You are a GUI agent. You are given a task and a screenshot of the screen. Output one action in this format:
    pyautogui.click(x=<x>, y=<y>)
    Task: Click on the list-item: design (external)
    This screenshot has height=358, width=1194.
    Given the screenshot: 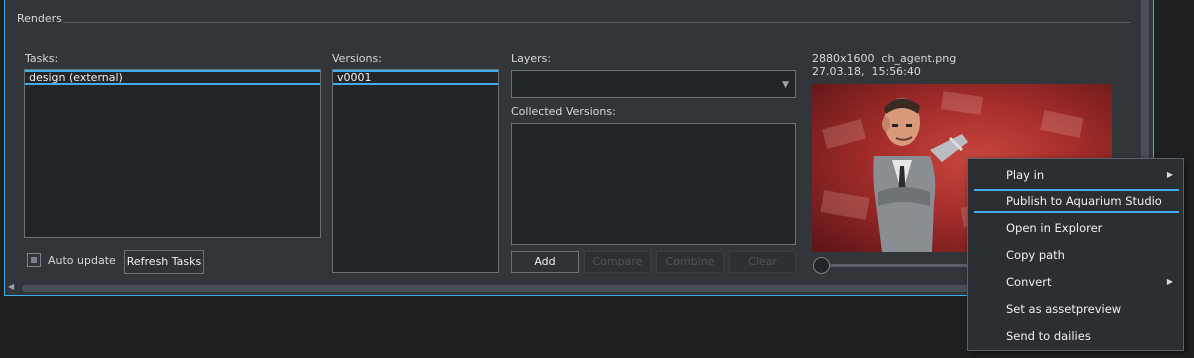 What is the action you would take?
    pyautogui.click(x=172, y=77)
    